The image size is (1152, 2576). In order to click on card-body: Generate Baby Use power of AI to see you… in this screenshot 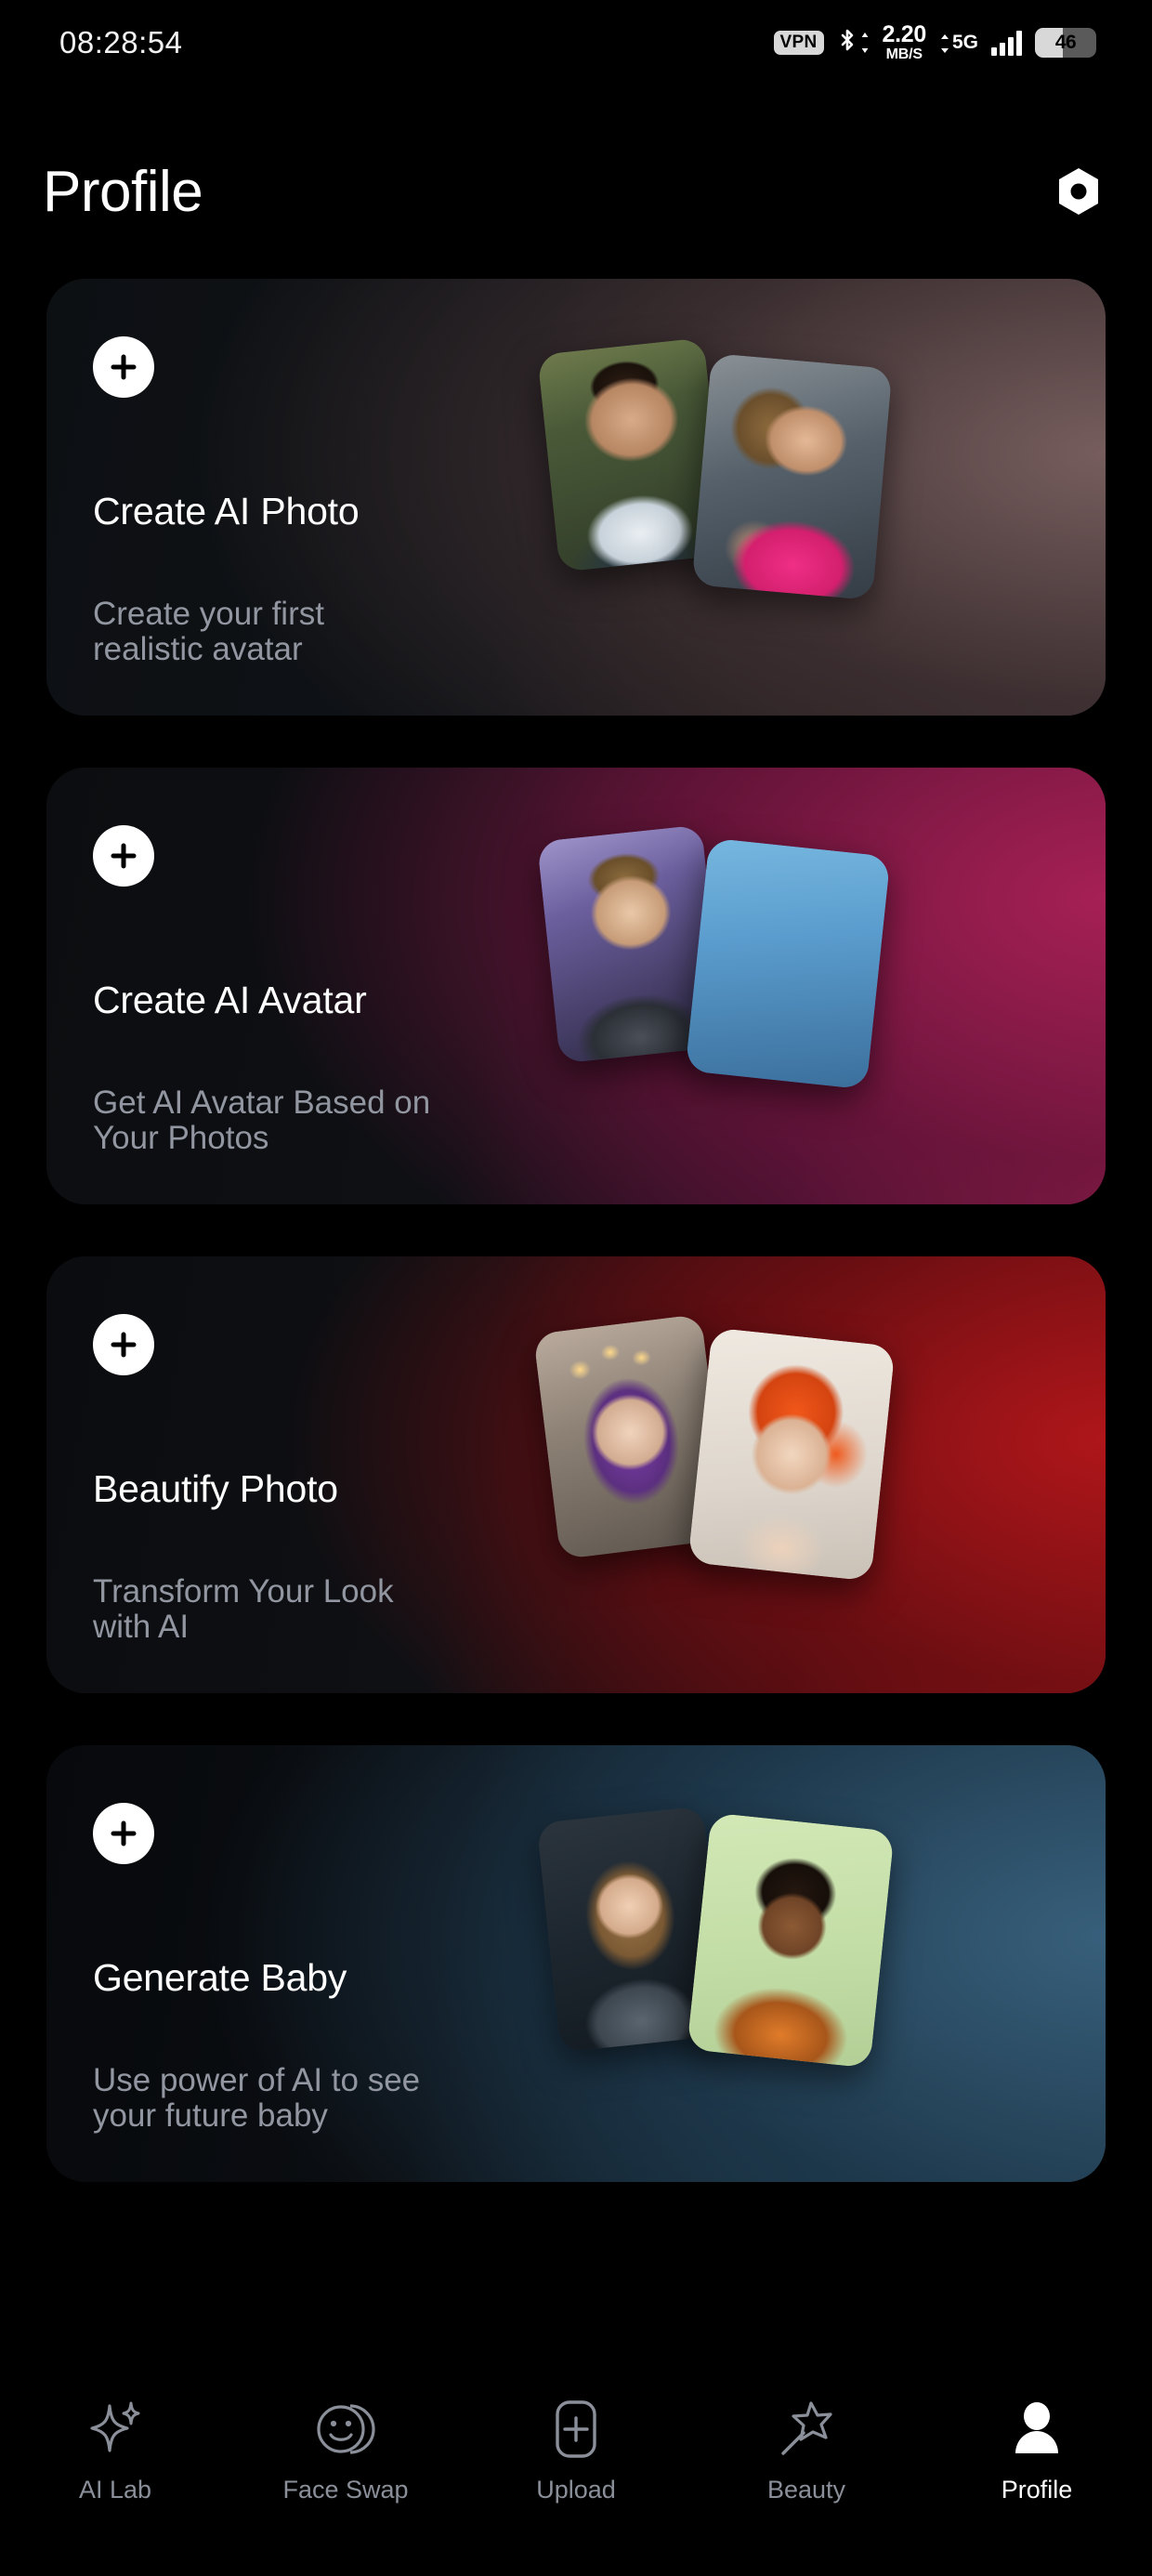, I will do `click(334, 1963)`.